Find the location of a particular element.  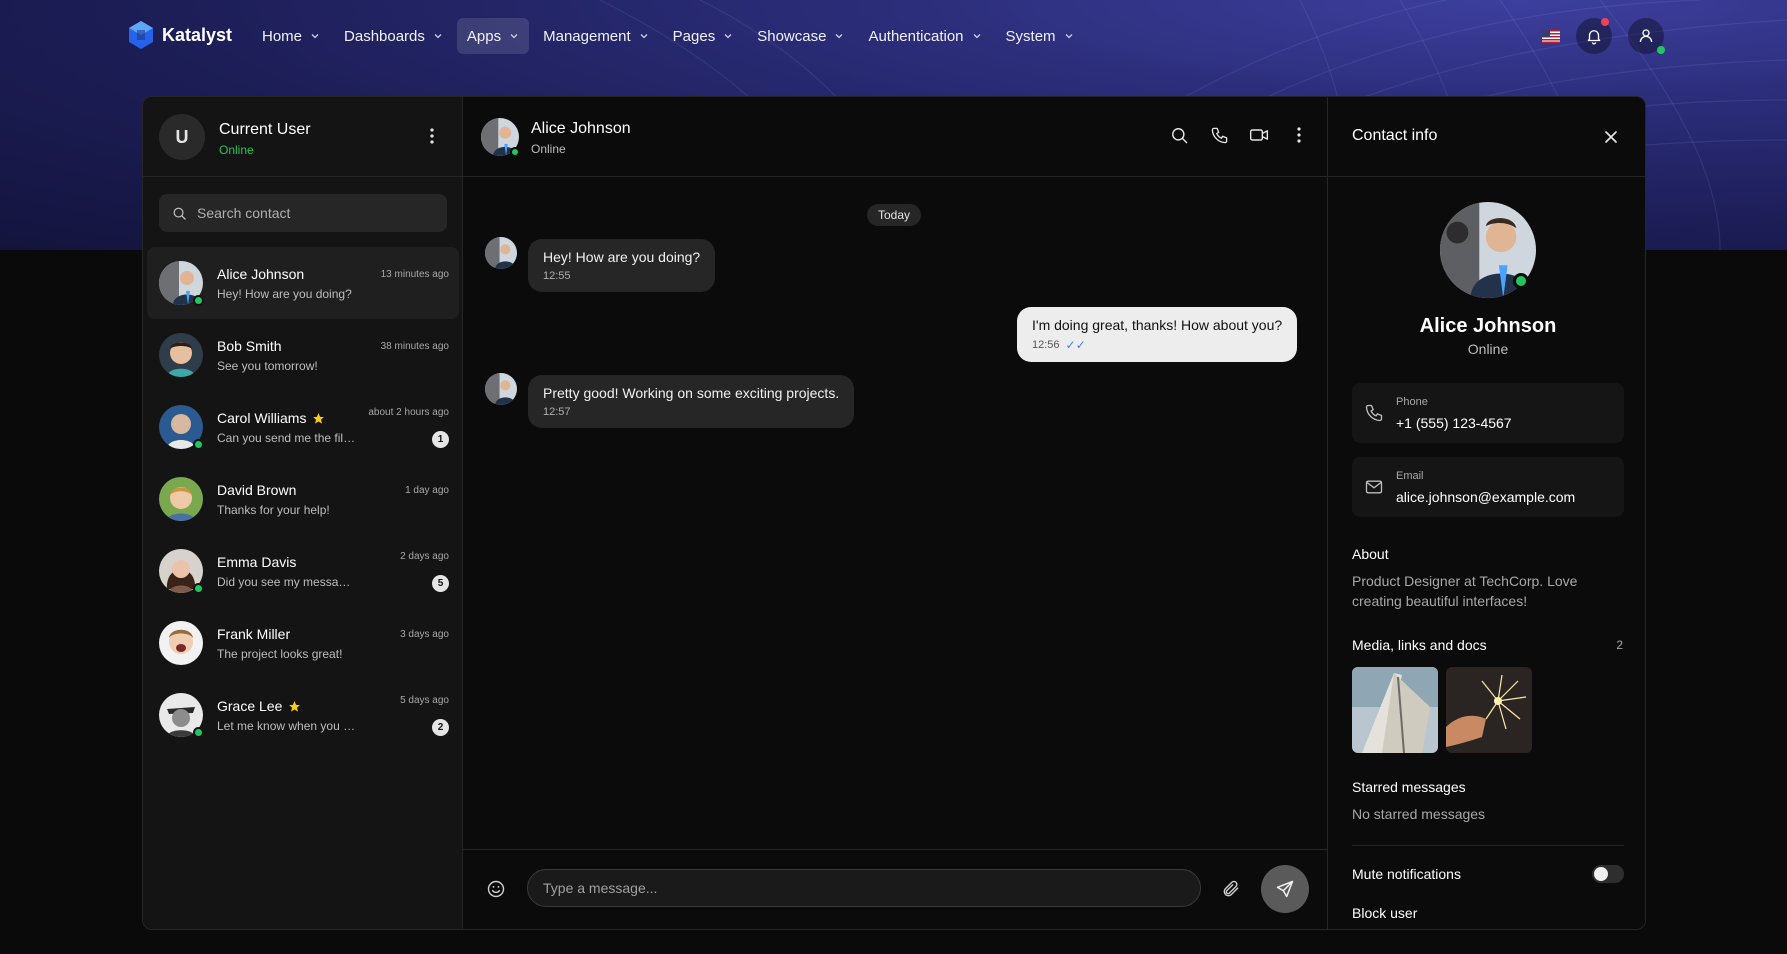

contact-name: Frank Miller is located at coordinates (253, 634).